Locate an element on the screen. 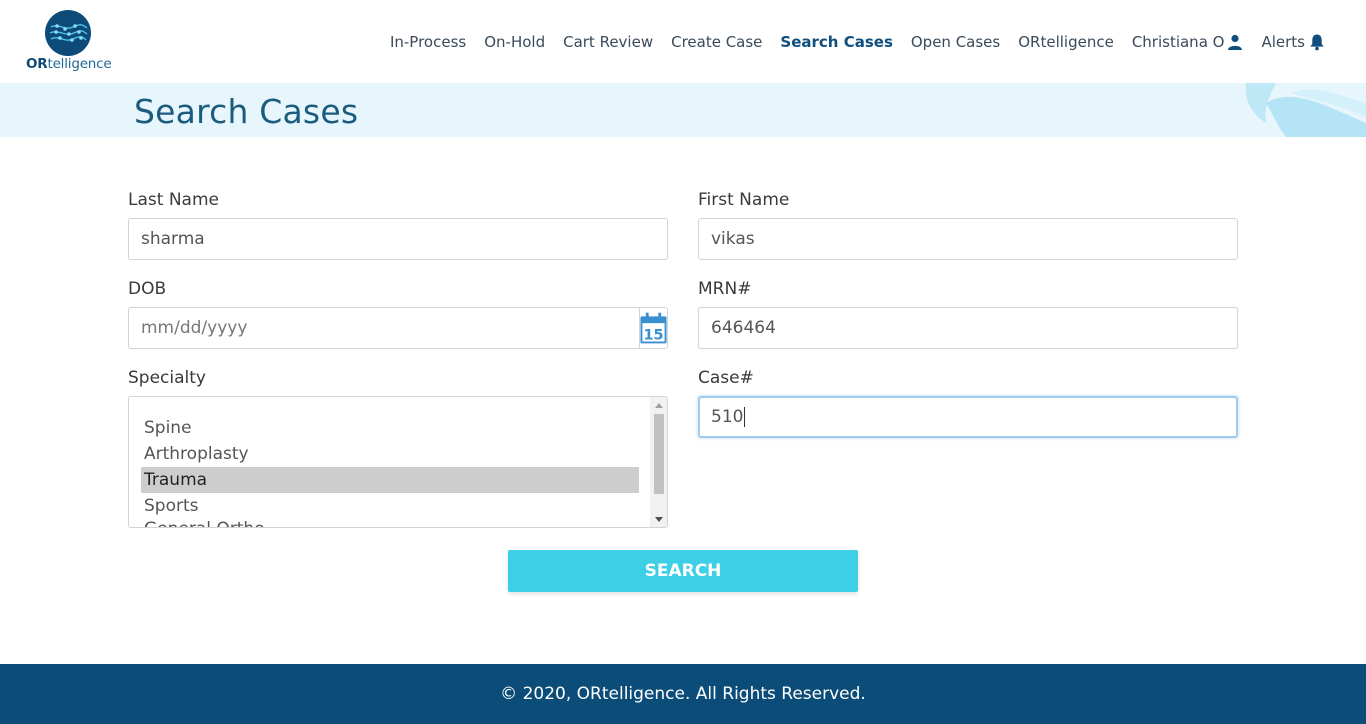  page-title: Search Cases is located at coordinates (246, 111).